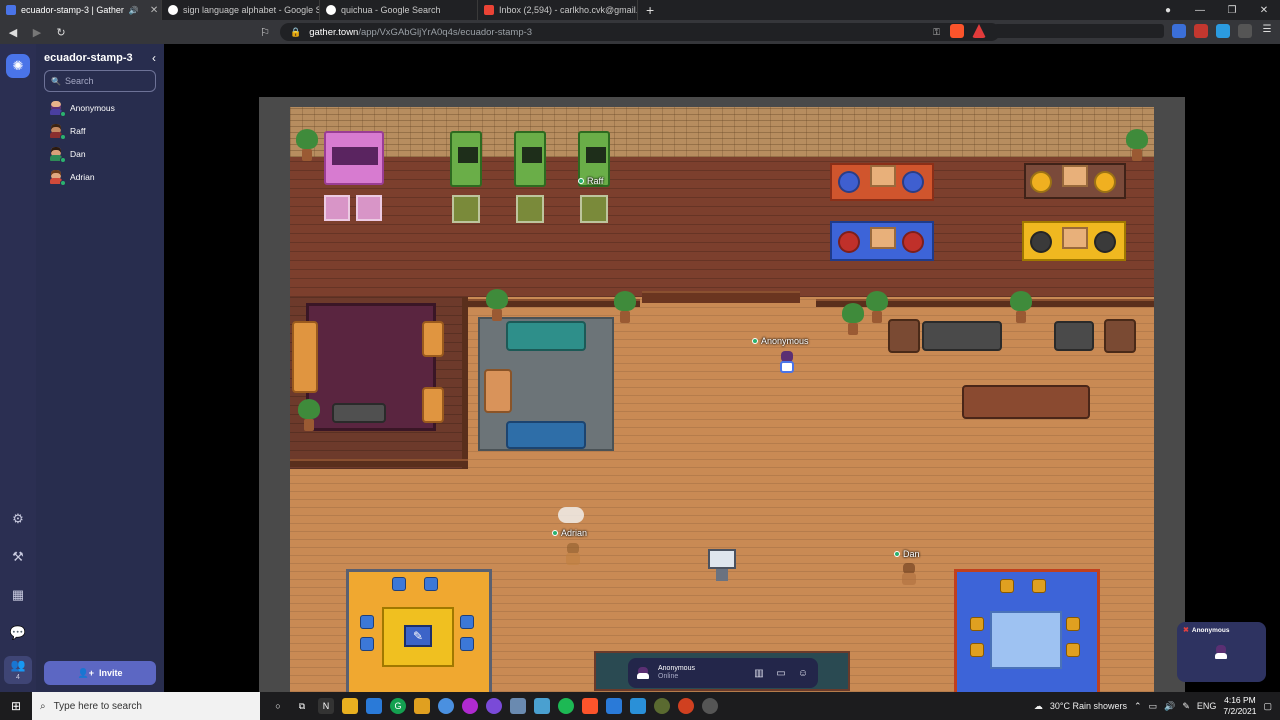 This screenshot has width=1280, height=720. What do you see at coordinates (936, 32) in the screenshot?
I see `key-icon: ⚿` at bounding box center [936, 32].